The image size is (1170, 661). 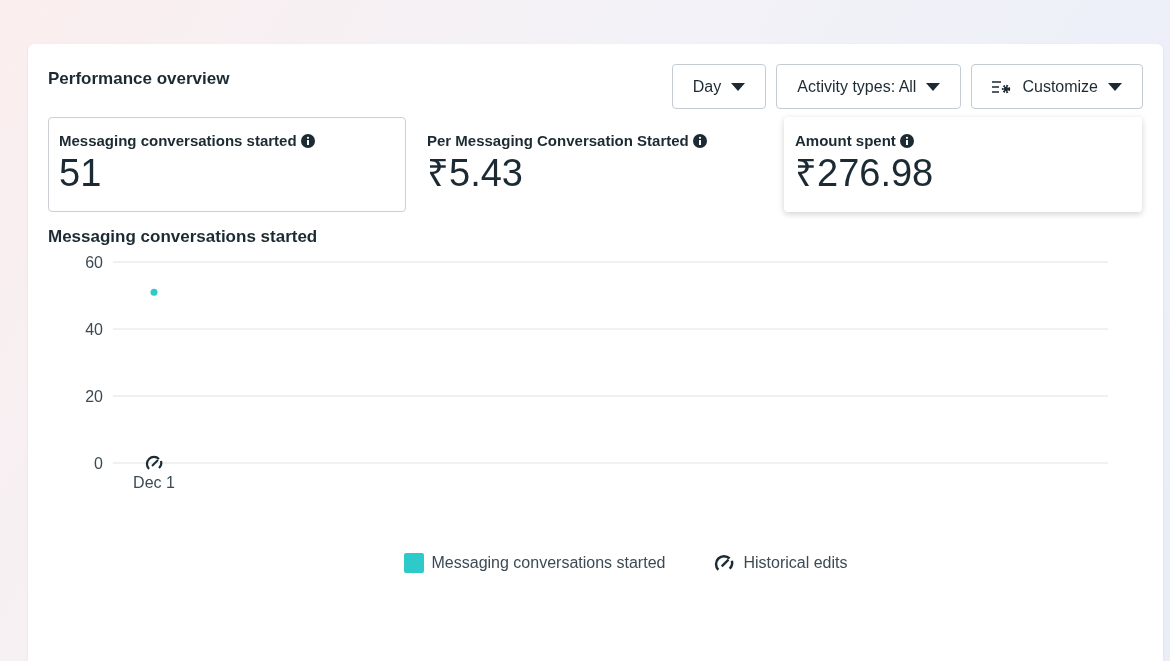 What do you see at coordinates (1002, 86) in the screenshot?
I see `settings-icon` at bounding box center [1002, 86].